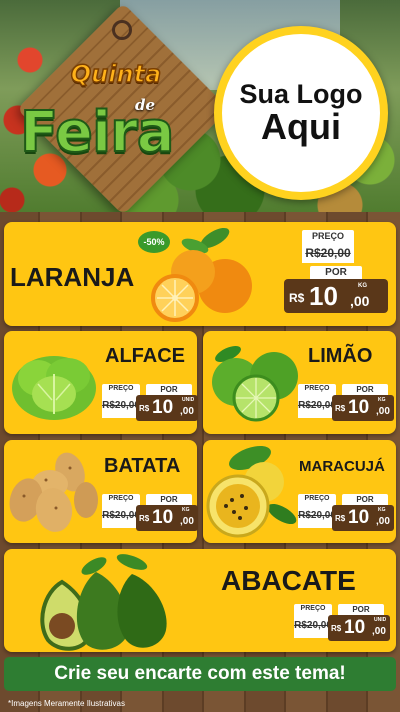 The width and height of the screenshot is (400, 712). Describe the element at coordinates (122, 30) in the screenshot. I see `sign-hanger-icon` at that location.